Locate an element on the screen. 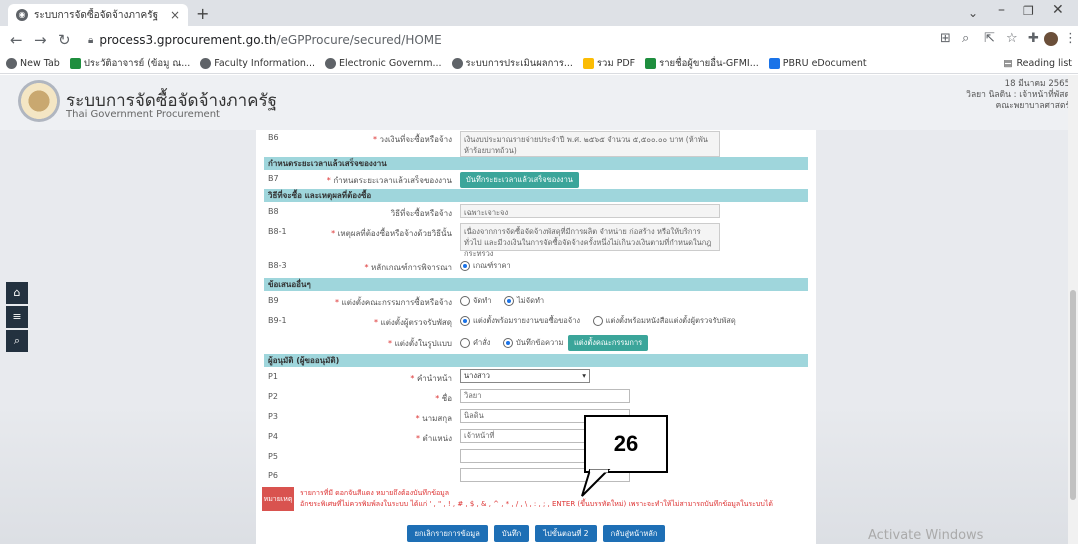 Image resolution: width=1078 pixels, height=544 pixels. first-name-input: วิลยา is located at coordinates (545, 396).